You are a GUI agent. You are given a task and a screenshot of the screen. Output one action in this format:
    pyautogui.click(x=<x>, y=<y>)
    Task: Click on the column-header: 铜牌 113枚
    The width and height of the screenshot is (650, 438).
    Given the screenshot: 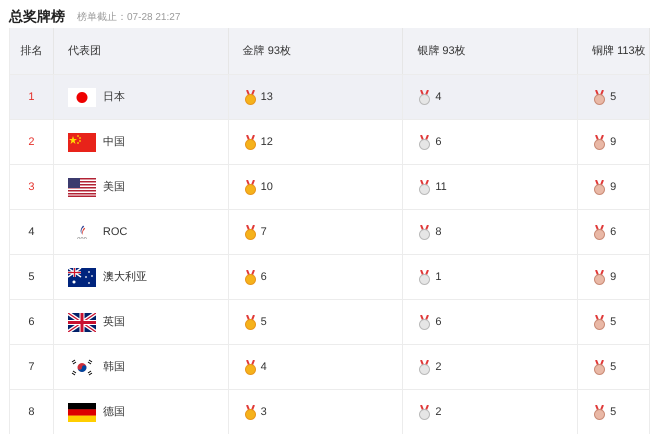 What is the action you would take?
    pyautogui.click(x=619, y=51)
    